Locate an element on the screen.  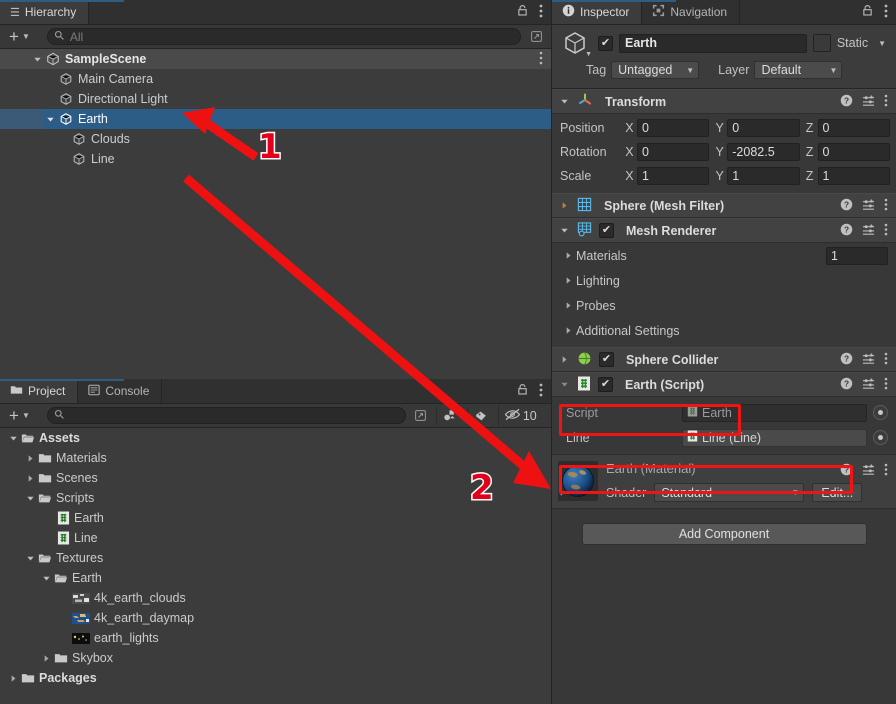
tag-dropdown: Untagged ▼ is located at coordinates (655, 70).